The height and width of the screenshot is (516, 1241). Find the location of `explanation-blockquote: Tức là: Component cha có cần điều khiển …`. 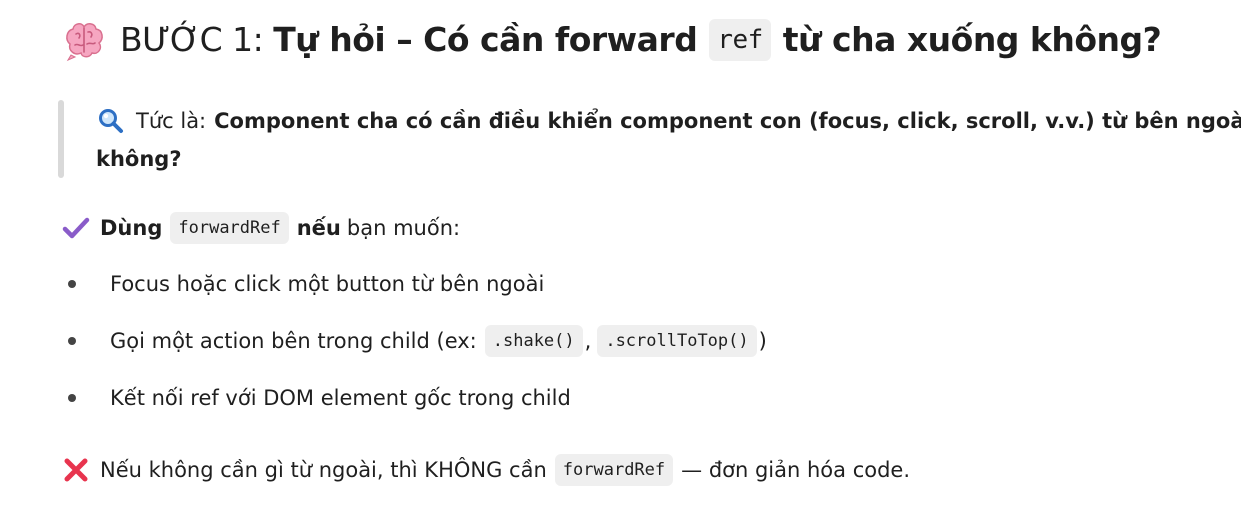

explanation-blockquote: Tức là: Component cha có cần điều khiển … is located at coordinates (649, 140).